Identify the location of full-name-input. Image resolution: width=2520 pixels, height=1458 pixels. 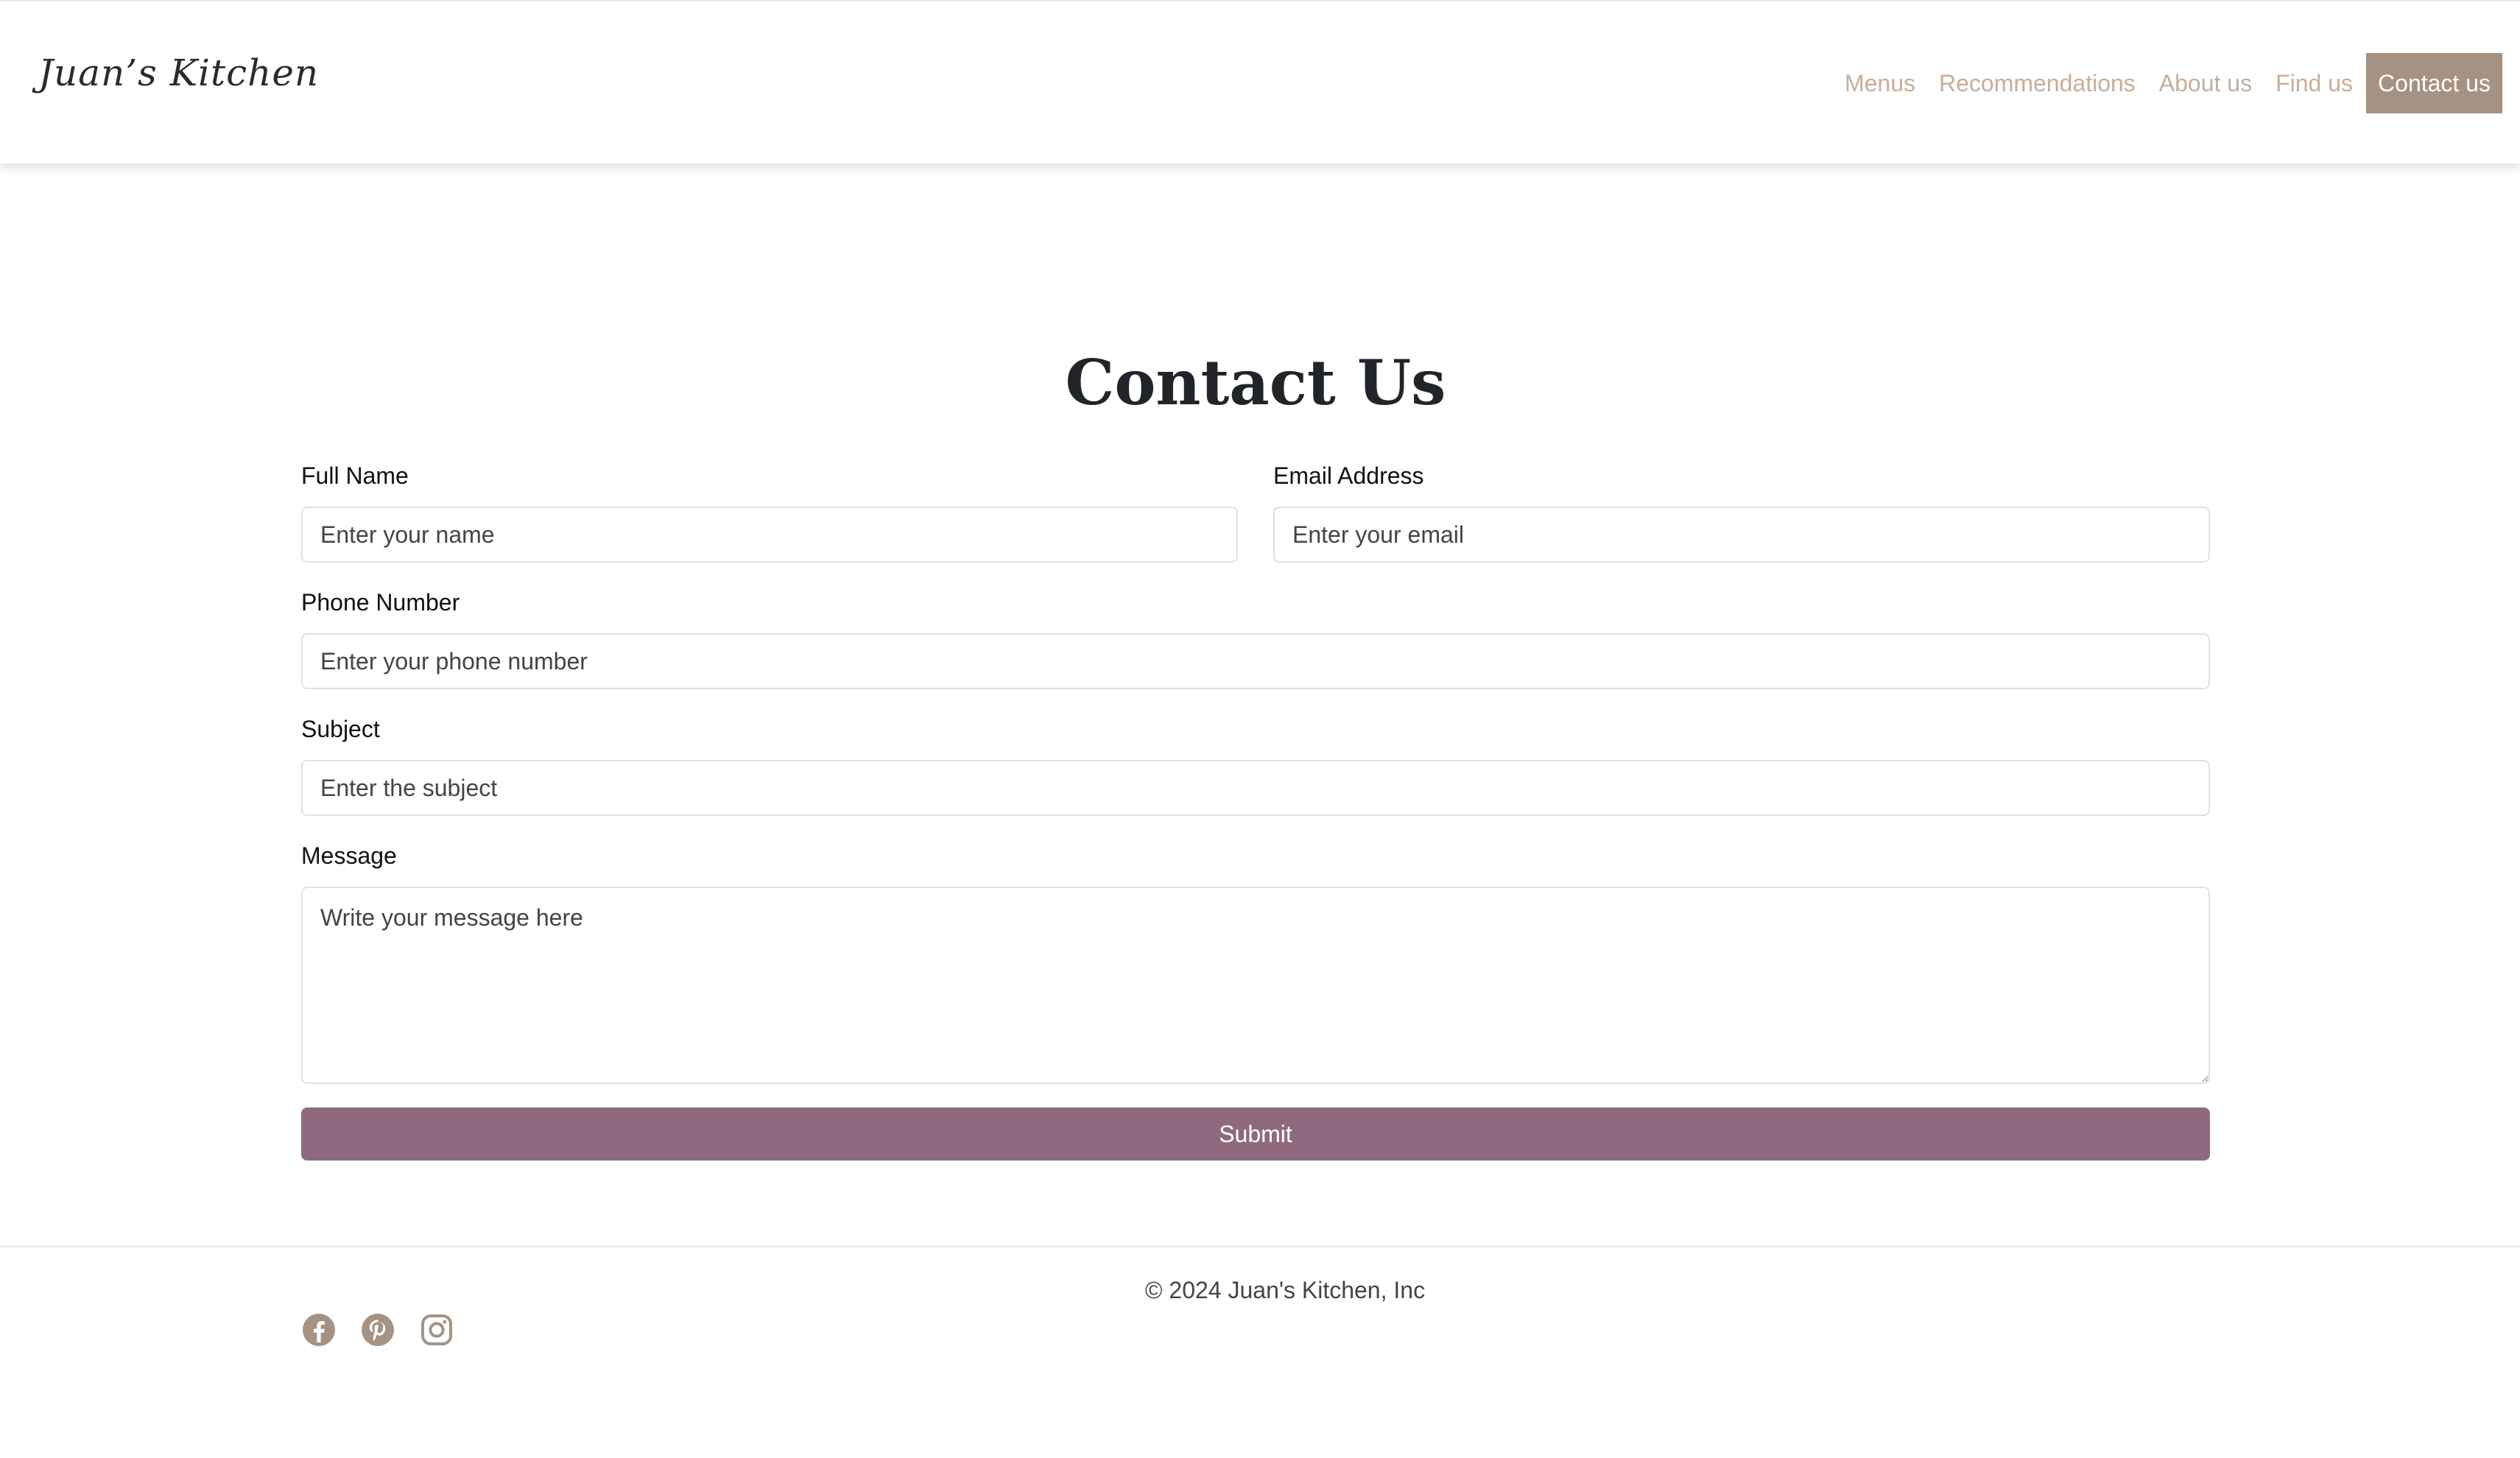
(770, 535).